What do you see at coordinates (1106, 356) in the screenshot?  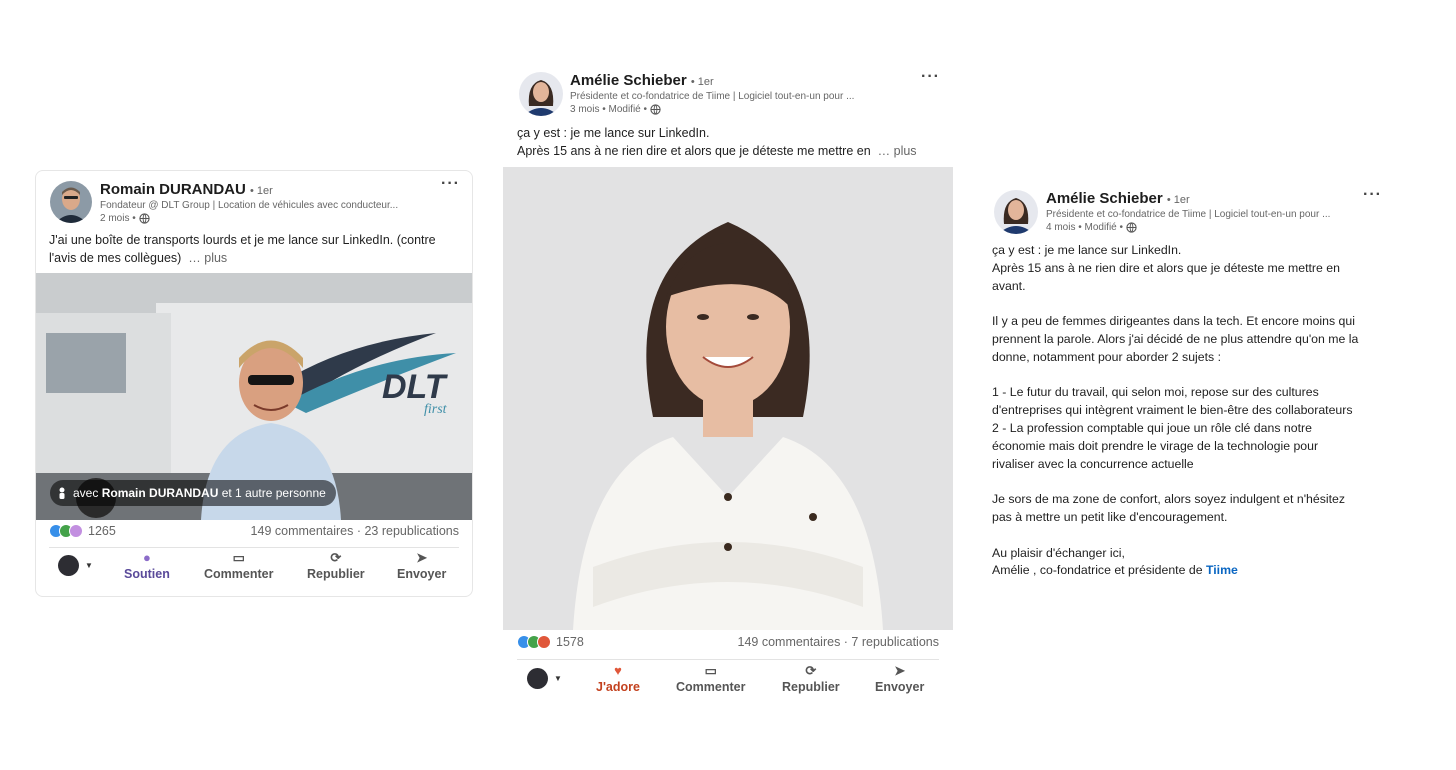 I see `post-text-line: donne, notamment pour aborder 2 sujets :` at bounding box center [1106, 356].